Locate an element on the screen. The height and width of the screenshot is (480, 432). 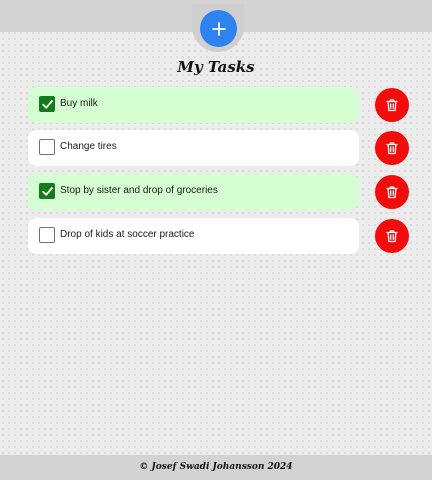
task-row: Buy milk is located at coordinates (193, 105).